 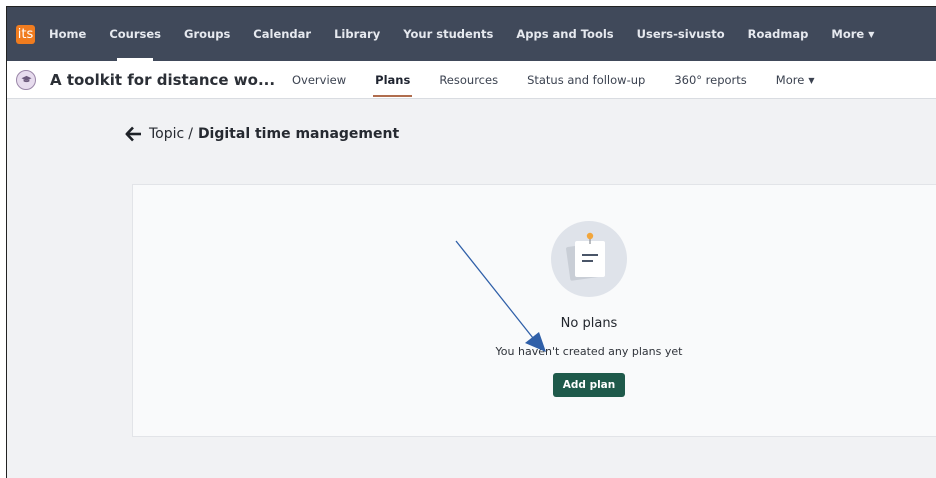 I want to click on nav-calendar: Calendar, so click(x=282, y=34).